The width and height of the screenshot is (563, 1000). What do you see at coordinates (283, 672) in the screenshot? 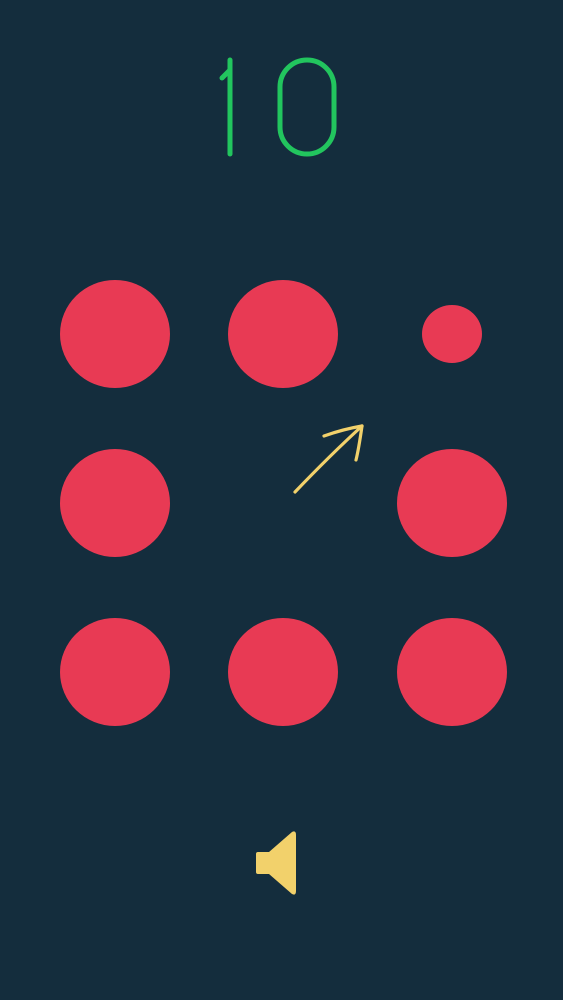
I see `dot-r3-c2` at bounding box center [283, 672].